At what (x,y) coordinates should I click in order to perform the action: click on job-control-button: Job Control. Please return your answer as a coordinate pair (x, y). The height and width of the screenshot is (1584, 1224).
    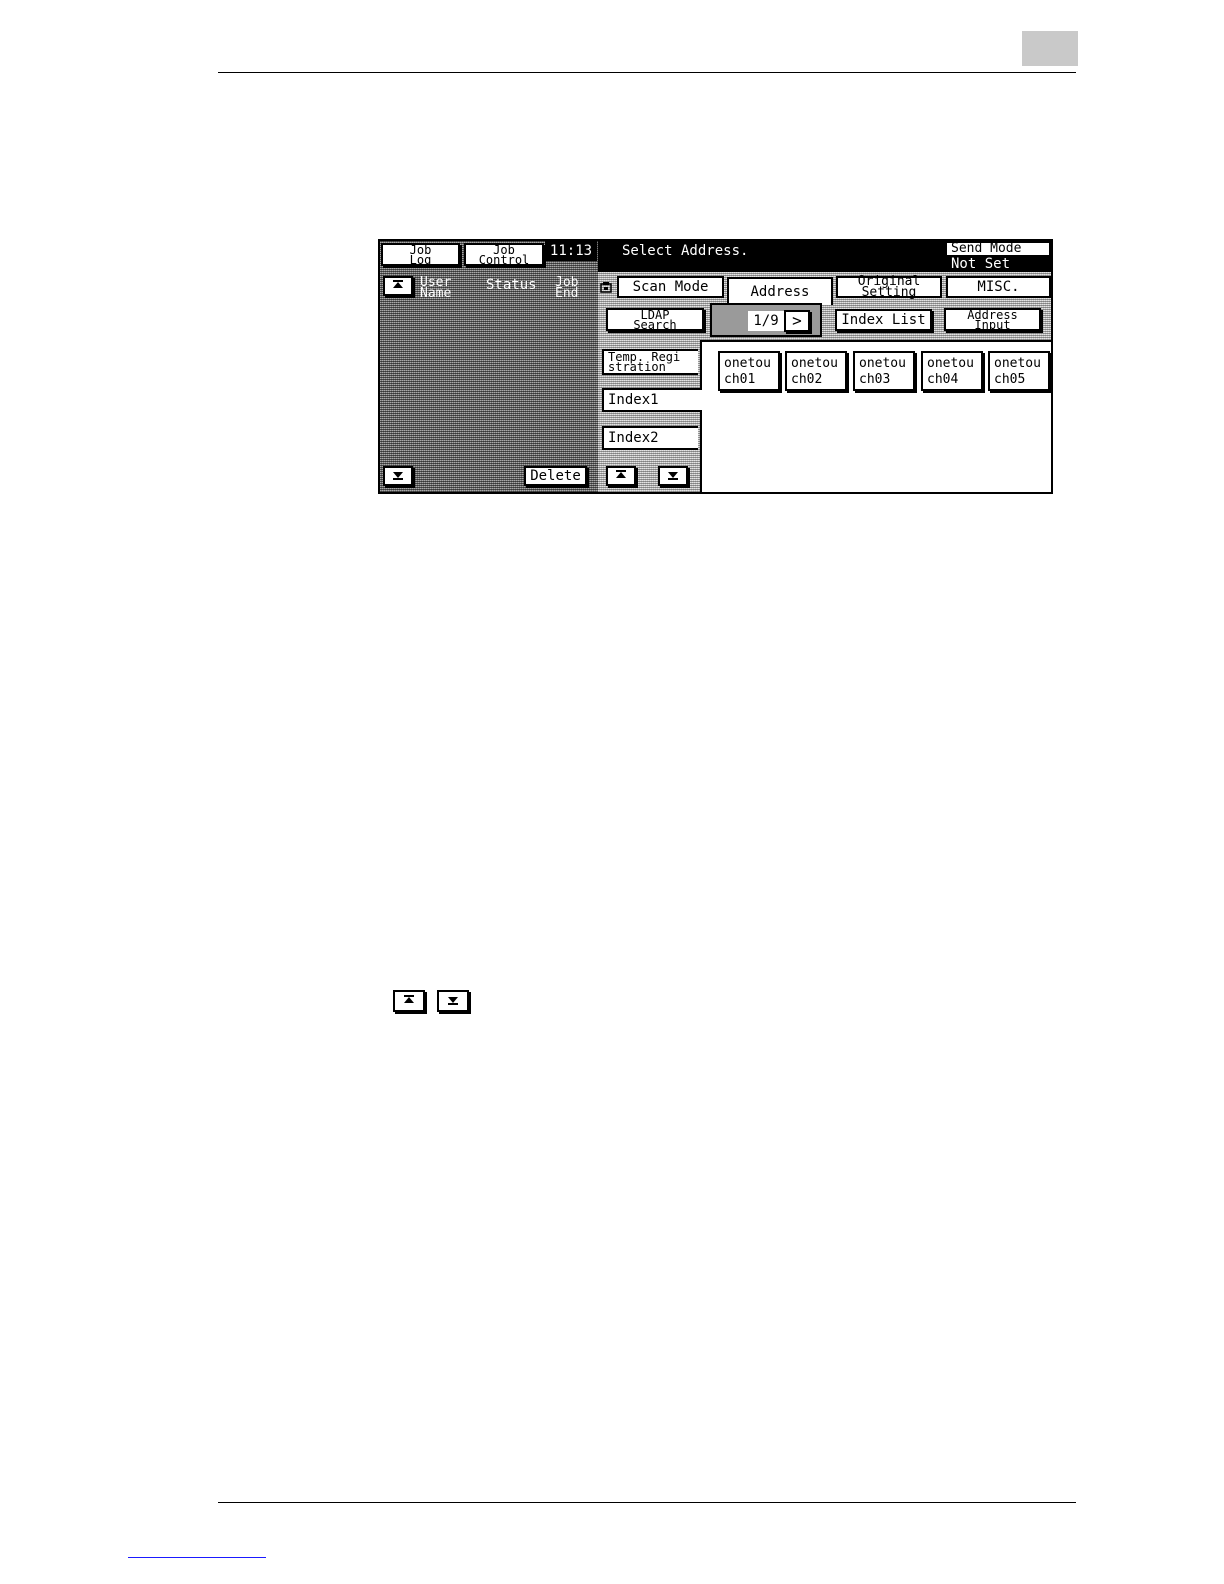
    Looking at the image, I should click on (504, 254).